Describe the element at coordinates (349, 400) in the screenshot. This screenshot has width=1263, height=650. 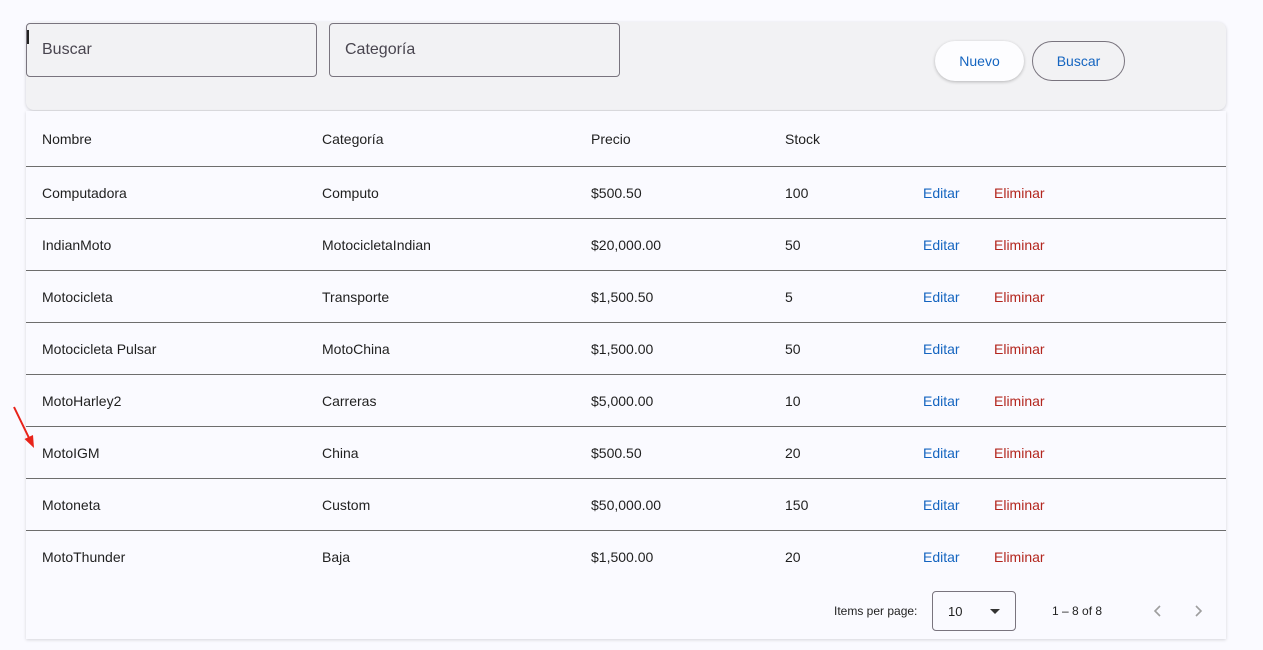
I see `cell-categoria: Carreras` at that location.